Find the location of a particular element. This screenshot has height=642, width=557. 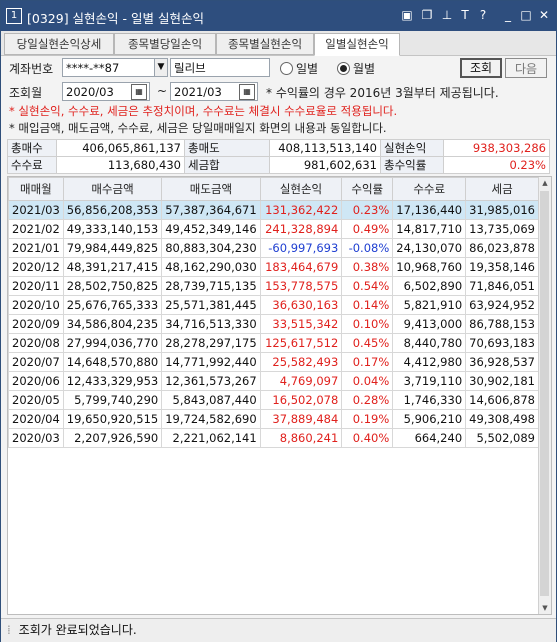

col-sell-amount: 매도금액 is located at coordinates (211, 189).